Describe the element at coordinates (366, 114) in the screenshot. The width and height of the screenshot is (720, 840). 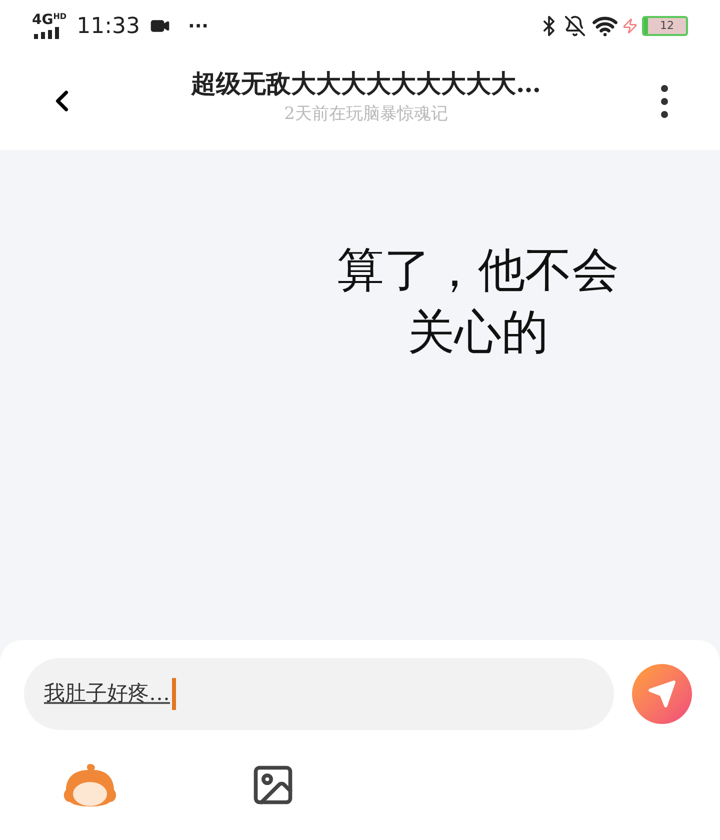
I see `chat-subtitle: 2天前在玩脑暴惊魂记` at that location.